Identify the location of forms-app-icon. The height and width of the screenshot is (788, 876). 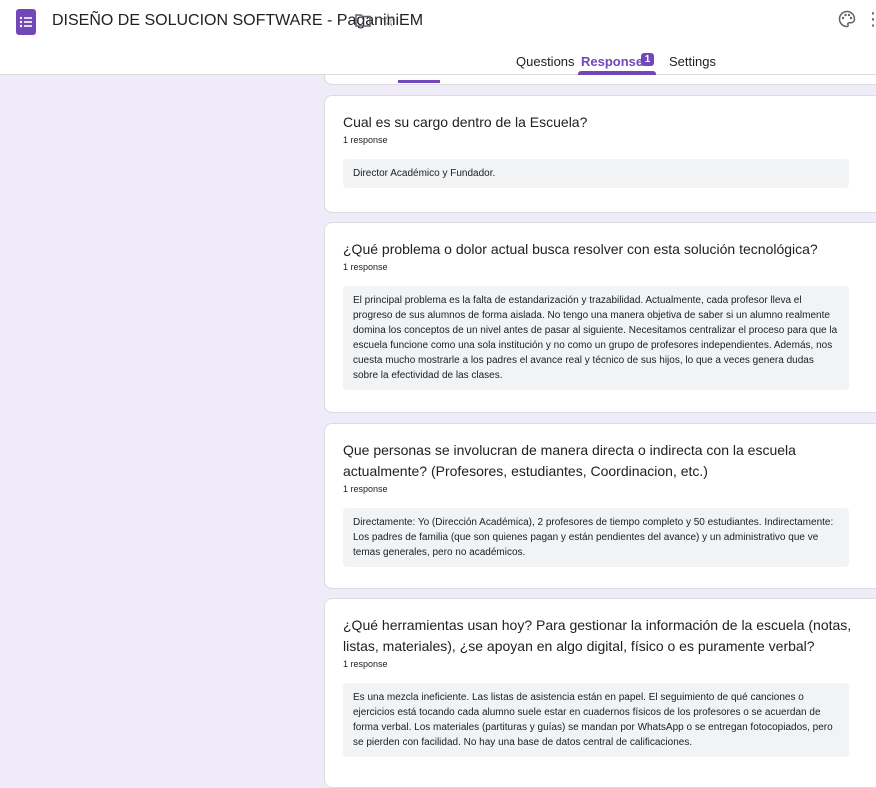
(26, 22).